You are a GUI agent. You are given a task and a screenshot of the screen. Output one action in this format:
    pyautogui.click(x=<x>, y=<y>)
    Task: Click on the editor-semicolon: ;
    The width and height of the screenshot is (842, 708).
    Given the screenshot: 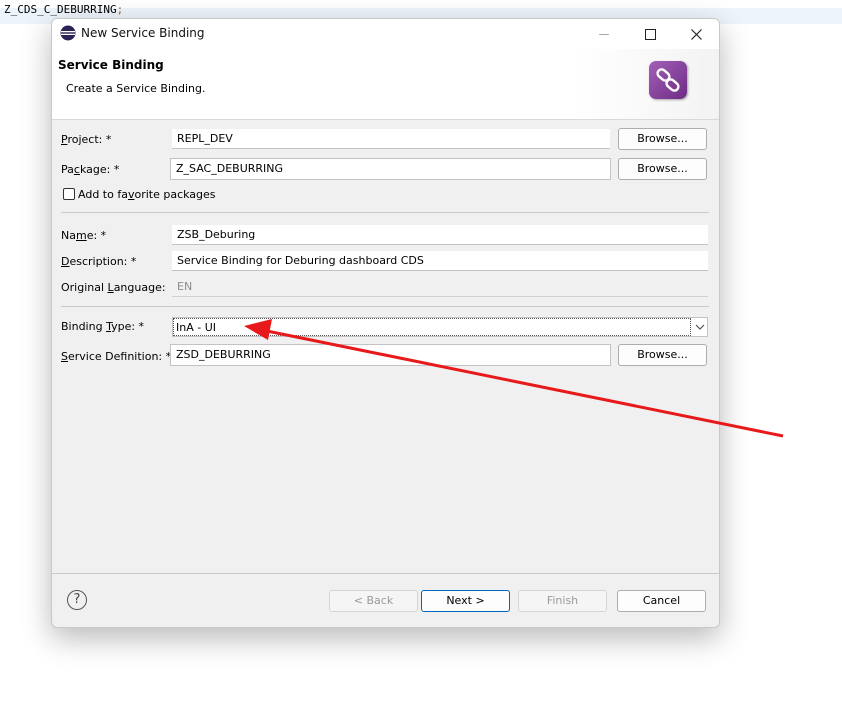 What is the action you would take?
    pyautogui.click(x=120, y=9)
    